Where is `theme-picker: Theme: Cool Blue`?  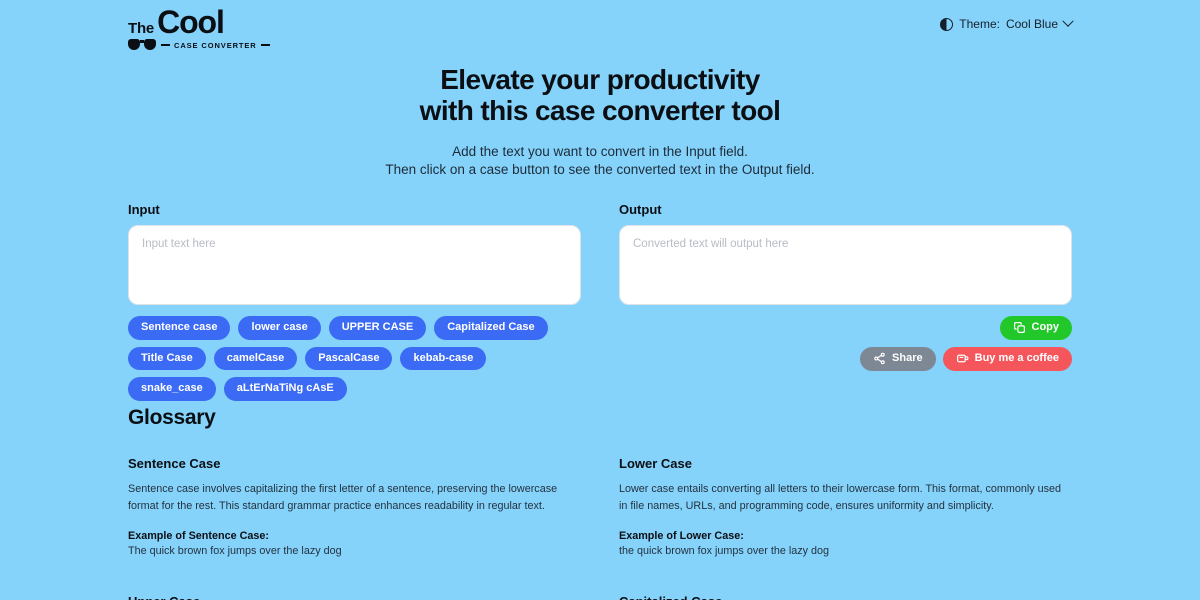 theme-picker: Theme: Cool Blue is located at coordinates (1007, 23).